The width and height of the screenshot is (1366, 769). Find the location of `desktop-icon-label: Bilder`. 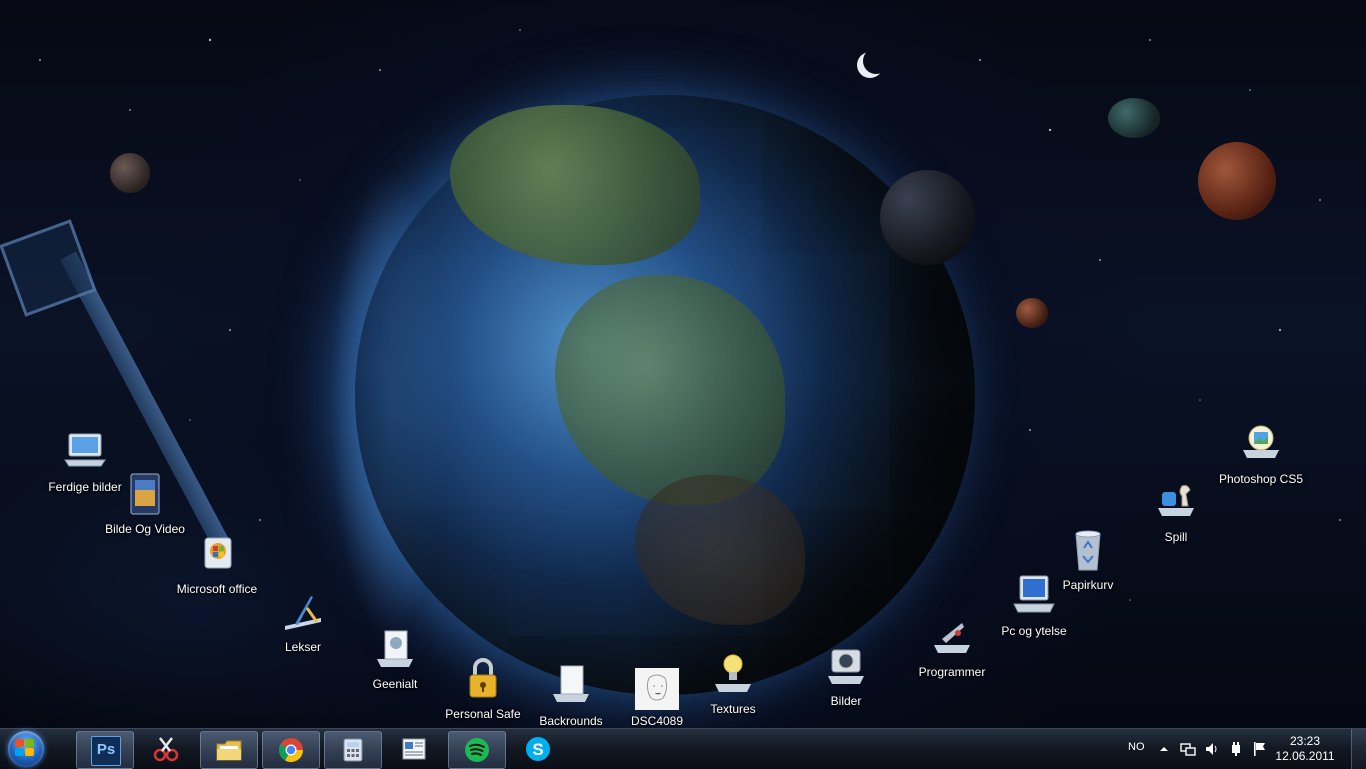

desktop-icon-label: Bilder is located at coordinates (846, 701).